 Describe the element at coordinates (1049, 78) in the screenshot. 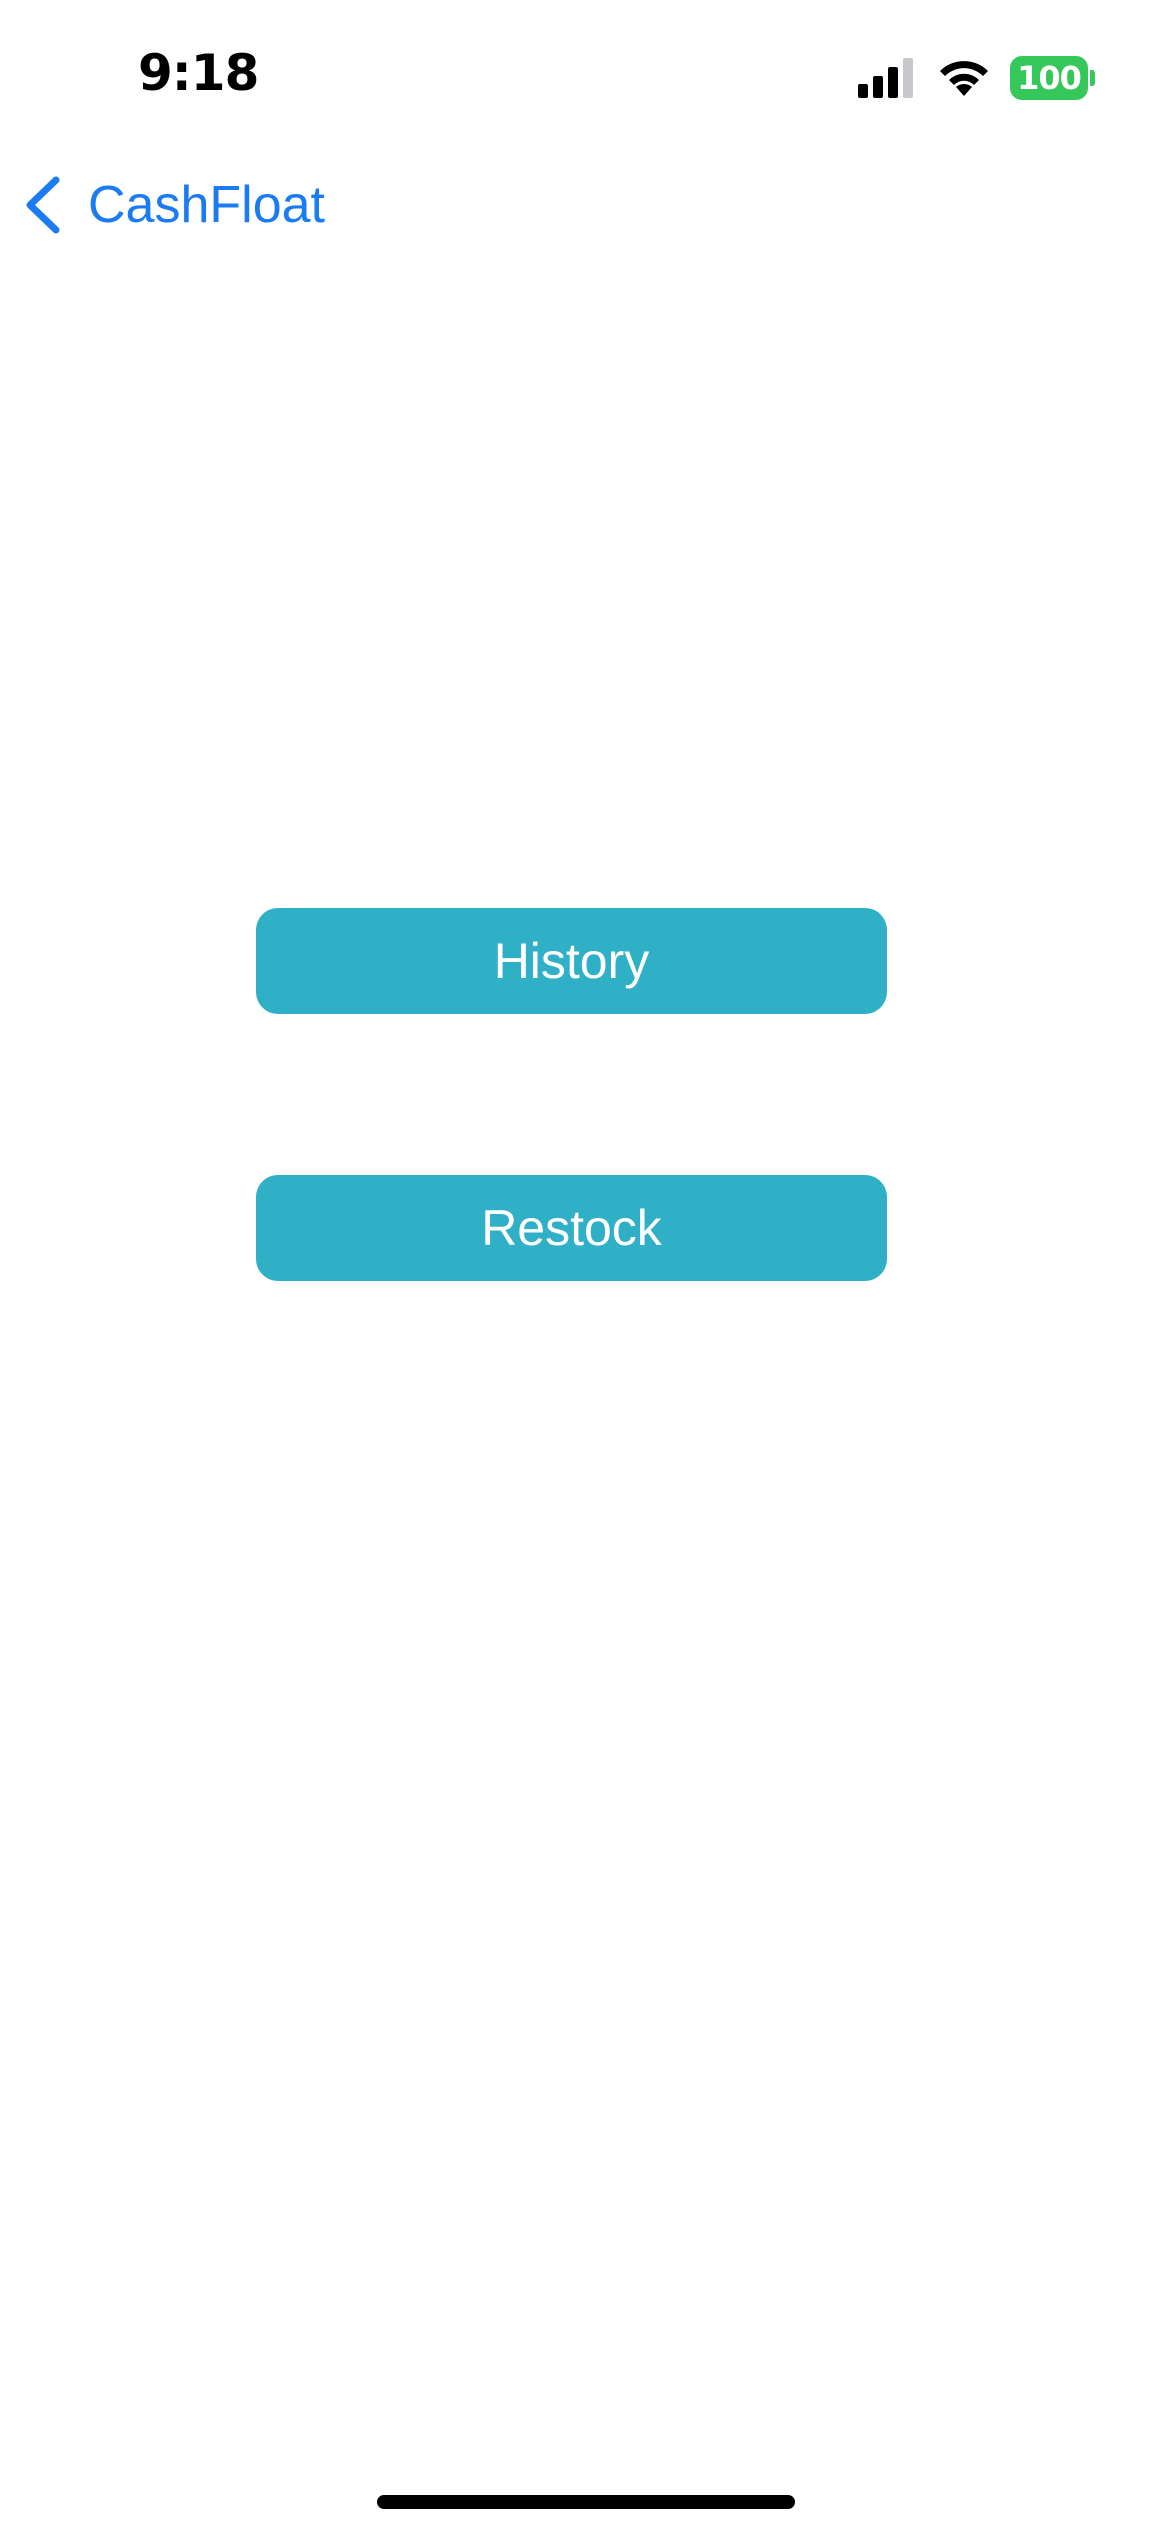

I see `battery-level: 100` at that location.